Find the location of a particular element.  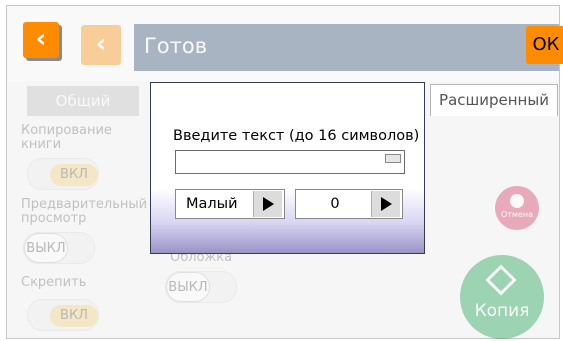

back-button-secondary: ‹ is located at coordinates (101, 45).